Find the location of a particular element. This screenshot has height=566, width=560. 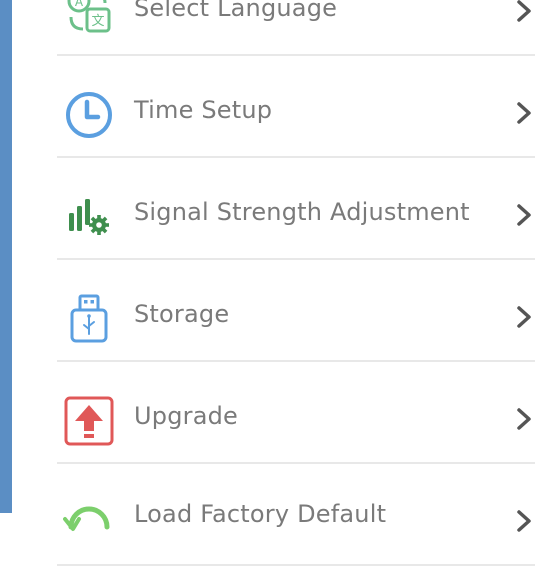

menu-item-label: Upgrade is located at coordinates (186, 416).